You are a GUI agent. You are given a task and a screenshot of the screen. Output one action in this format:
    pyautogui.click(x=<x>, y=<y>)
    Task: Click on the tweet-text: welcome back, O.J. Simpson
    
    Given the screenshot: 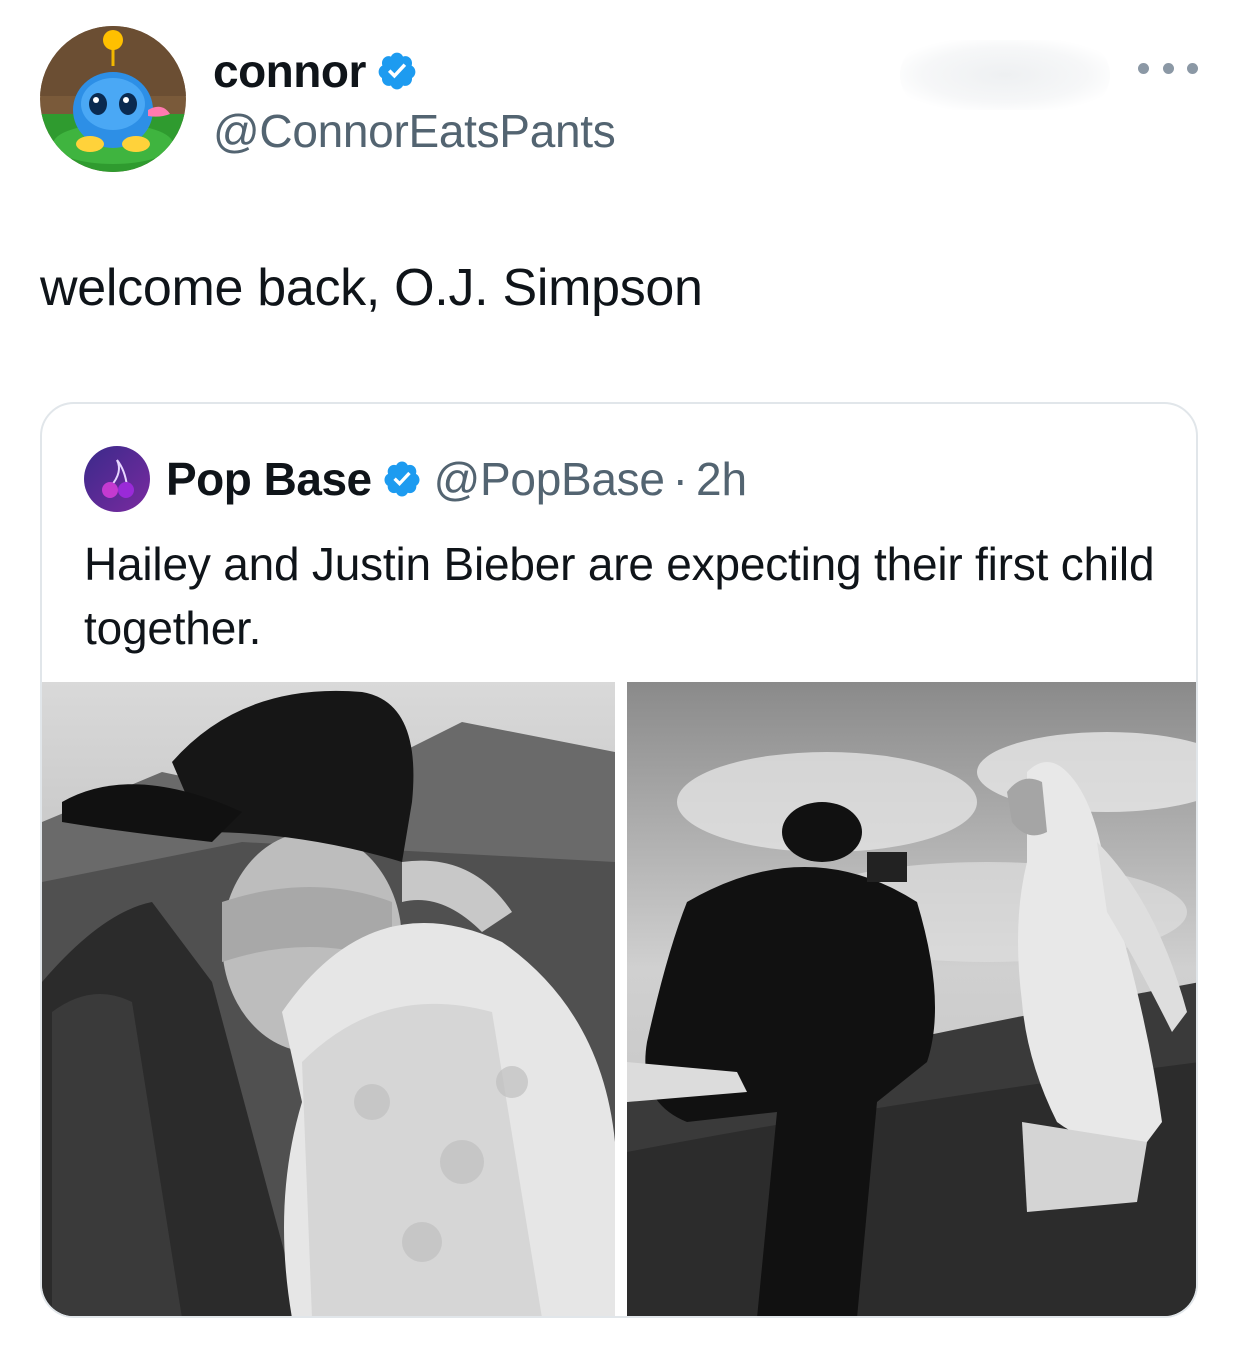 What is the action you would take?
    pyautogui.click(x=371, y=288)
    